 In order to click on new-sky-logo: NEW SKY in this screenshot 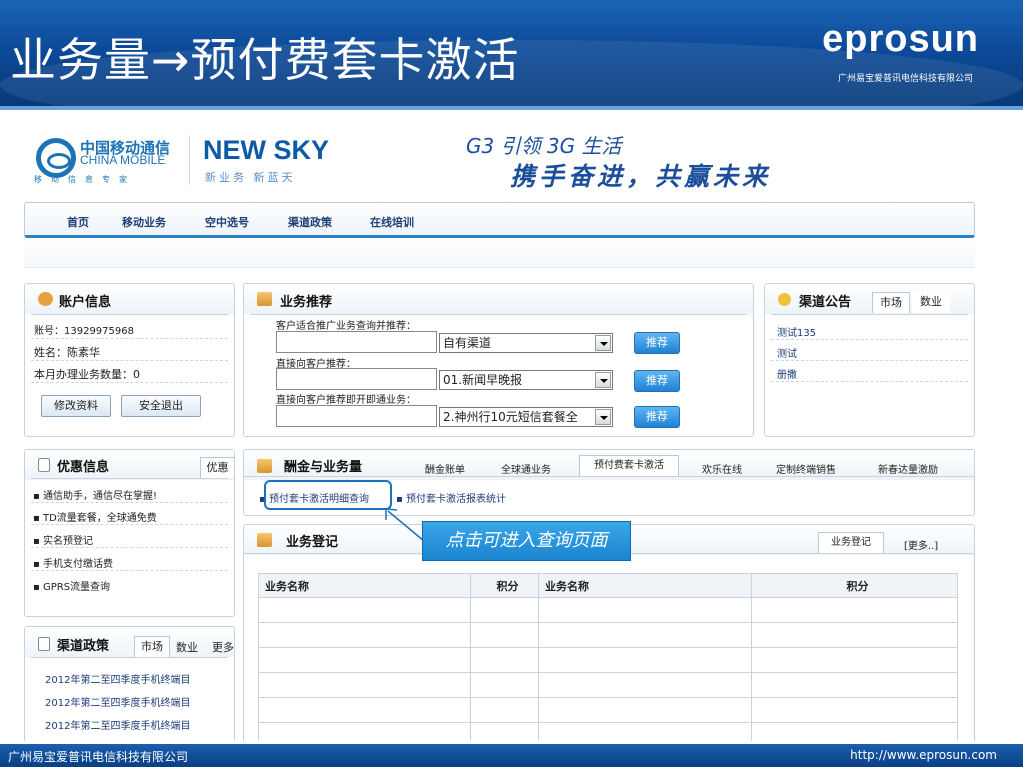, I will do `click(266, 150)`.